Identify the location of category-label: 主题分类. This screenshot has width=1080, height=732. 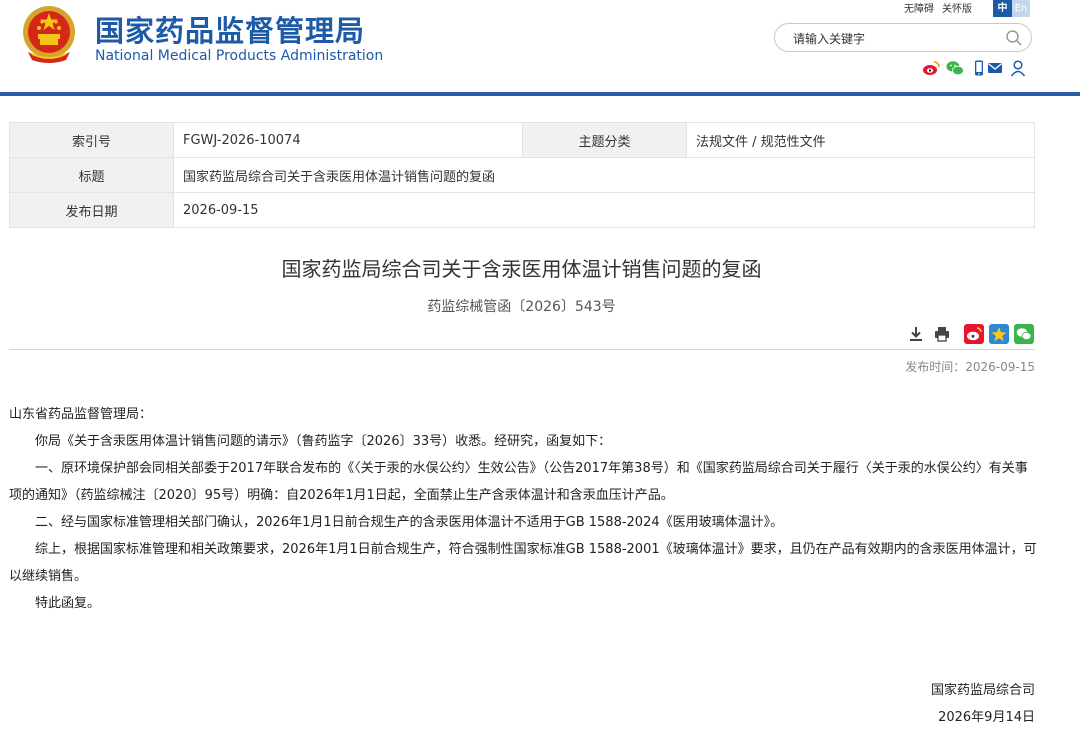
(604, 140).